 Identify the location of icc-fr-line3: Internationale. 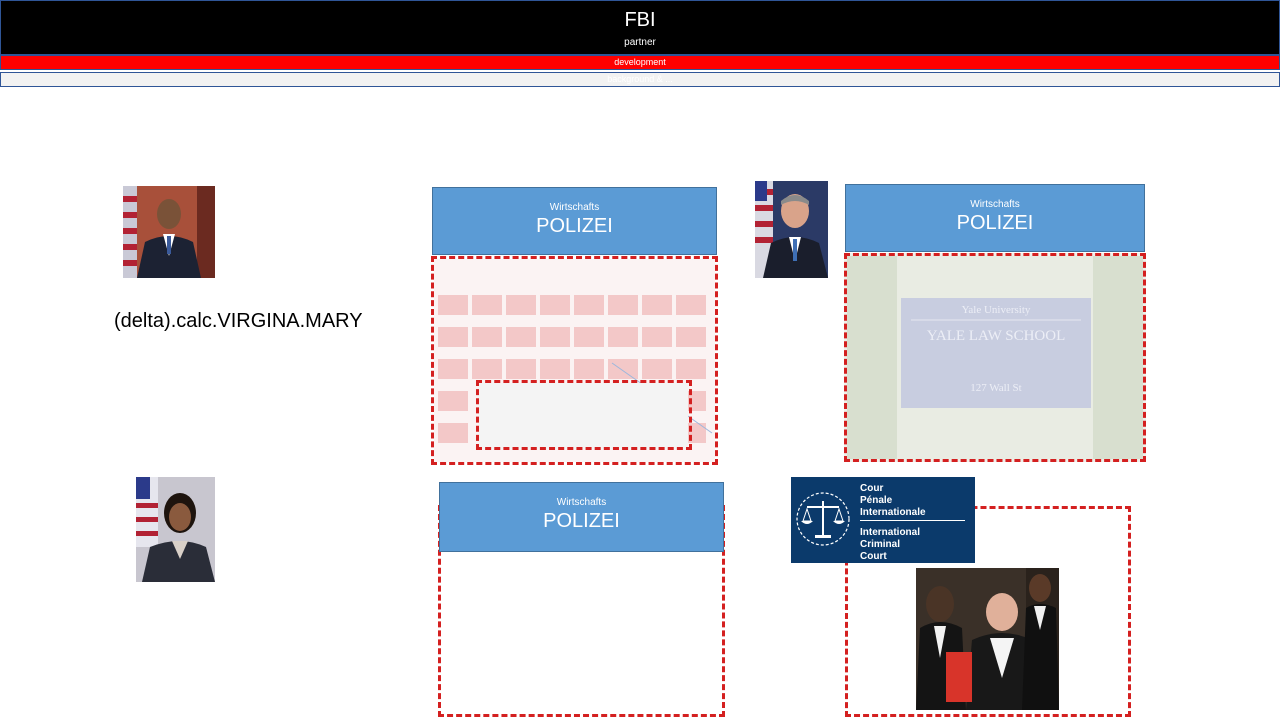
(893, 512).